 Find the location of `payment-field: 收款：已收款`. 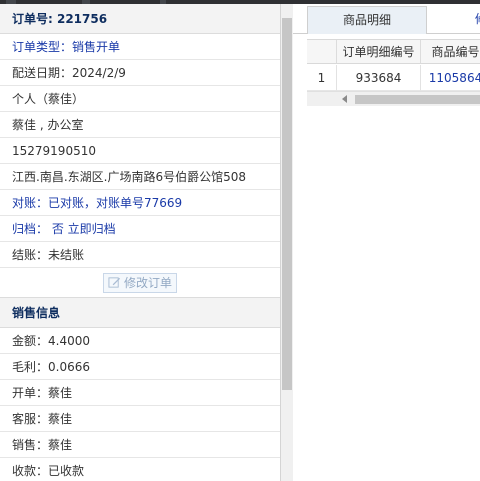

payment-field: 收款：已收款 is located at coordinates (140, 469).